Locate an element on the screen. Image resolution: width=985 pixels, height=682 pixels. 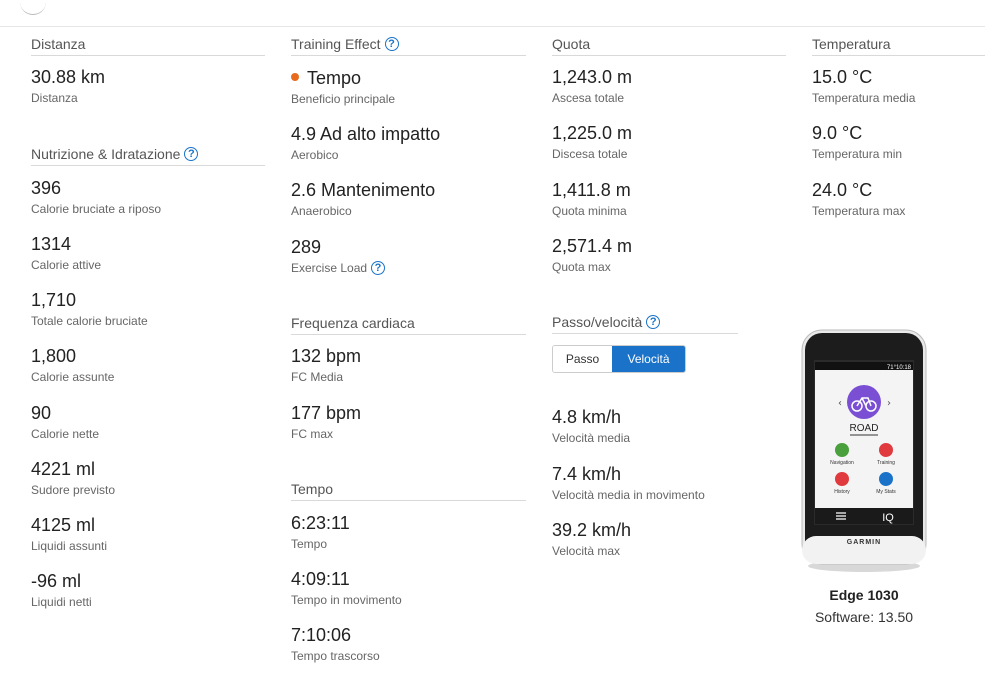
stat-time-0: 6:23:11 Tempo is located at coordinates (320, 531).